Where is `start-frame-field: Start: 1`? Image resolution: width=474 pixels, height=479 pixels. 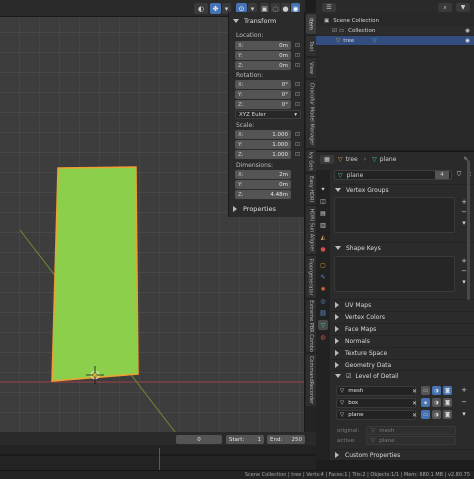
start-frame-field: Start: 1 is located at coordinates (245, 439).